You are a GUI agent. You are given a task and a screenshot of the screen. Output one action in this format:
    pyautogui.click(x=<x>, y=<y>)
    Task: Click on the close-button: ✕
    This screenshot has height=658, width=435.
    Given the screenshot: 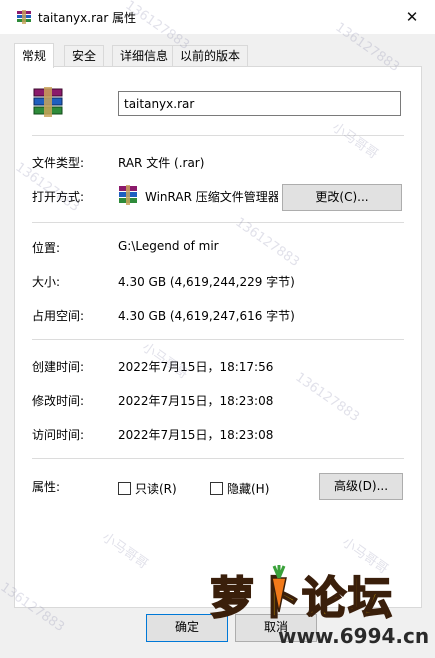 What is the action you would take?
    pyautogui.click(x=412, y=17)
    